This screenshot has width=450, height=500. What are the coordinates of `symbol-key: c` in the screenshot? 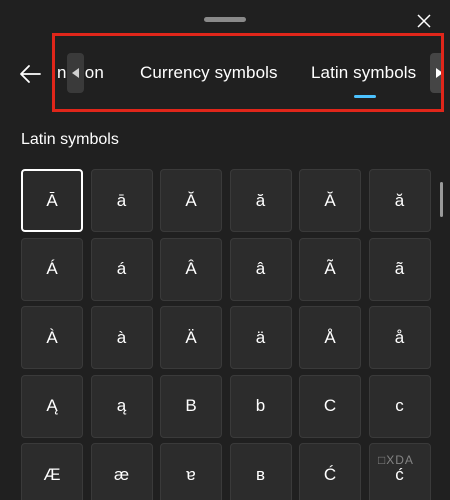 It's located at (399, 406).